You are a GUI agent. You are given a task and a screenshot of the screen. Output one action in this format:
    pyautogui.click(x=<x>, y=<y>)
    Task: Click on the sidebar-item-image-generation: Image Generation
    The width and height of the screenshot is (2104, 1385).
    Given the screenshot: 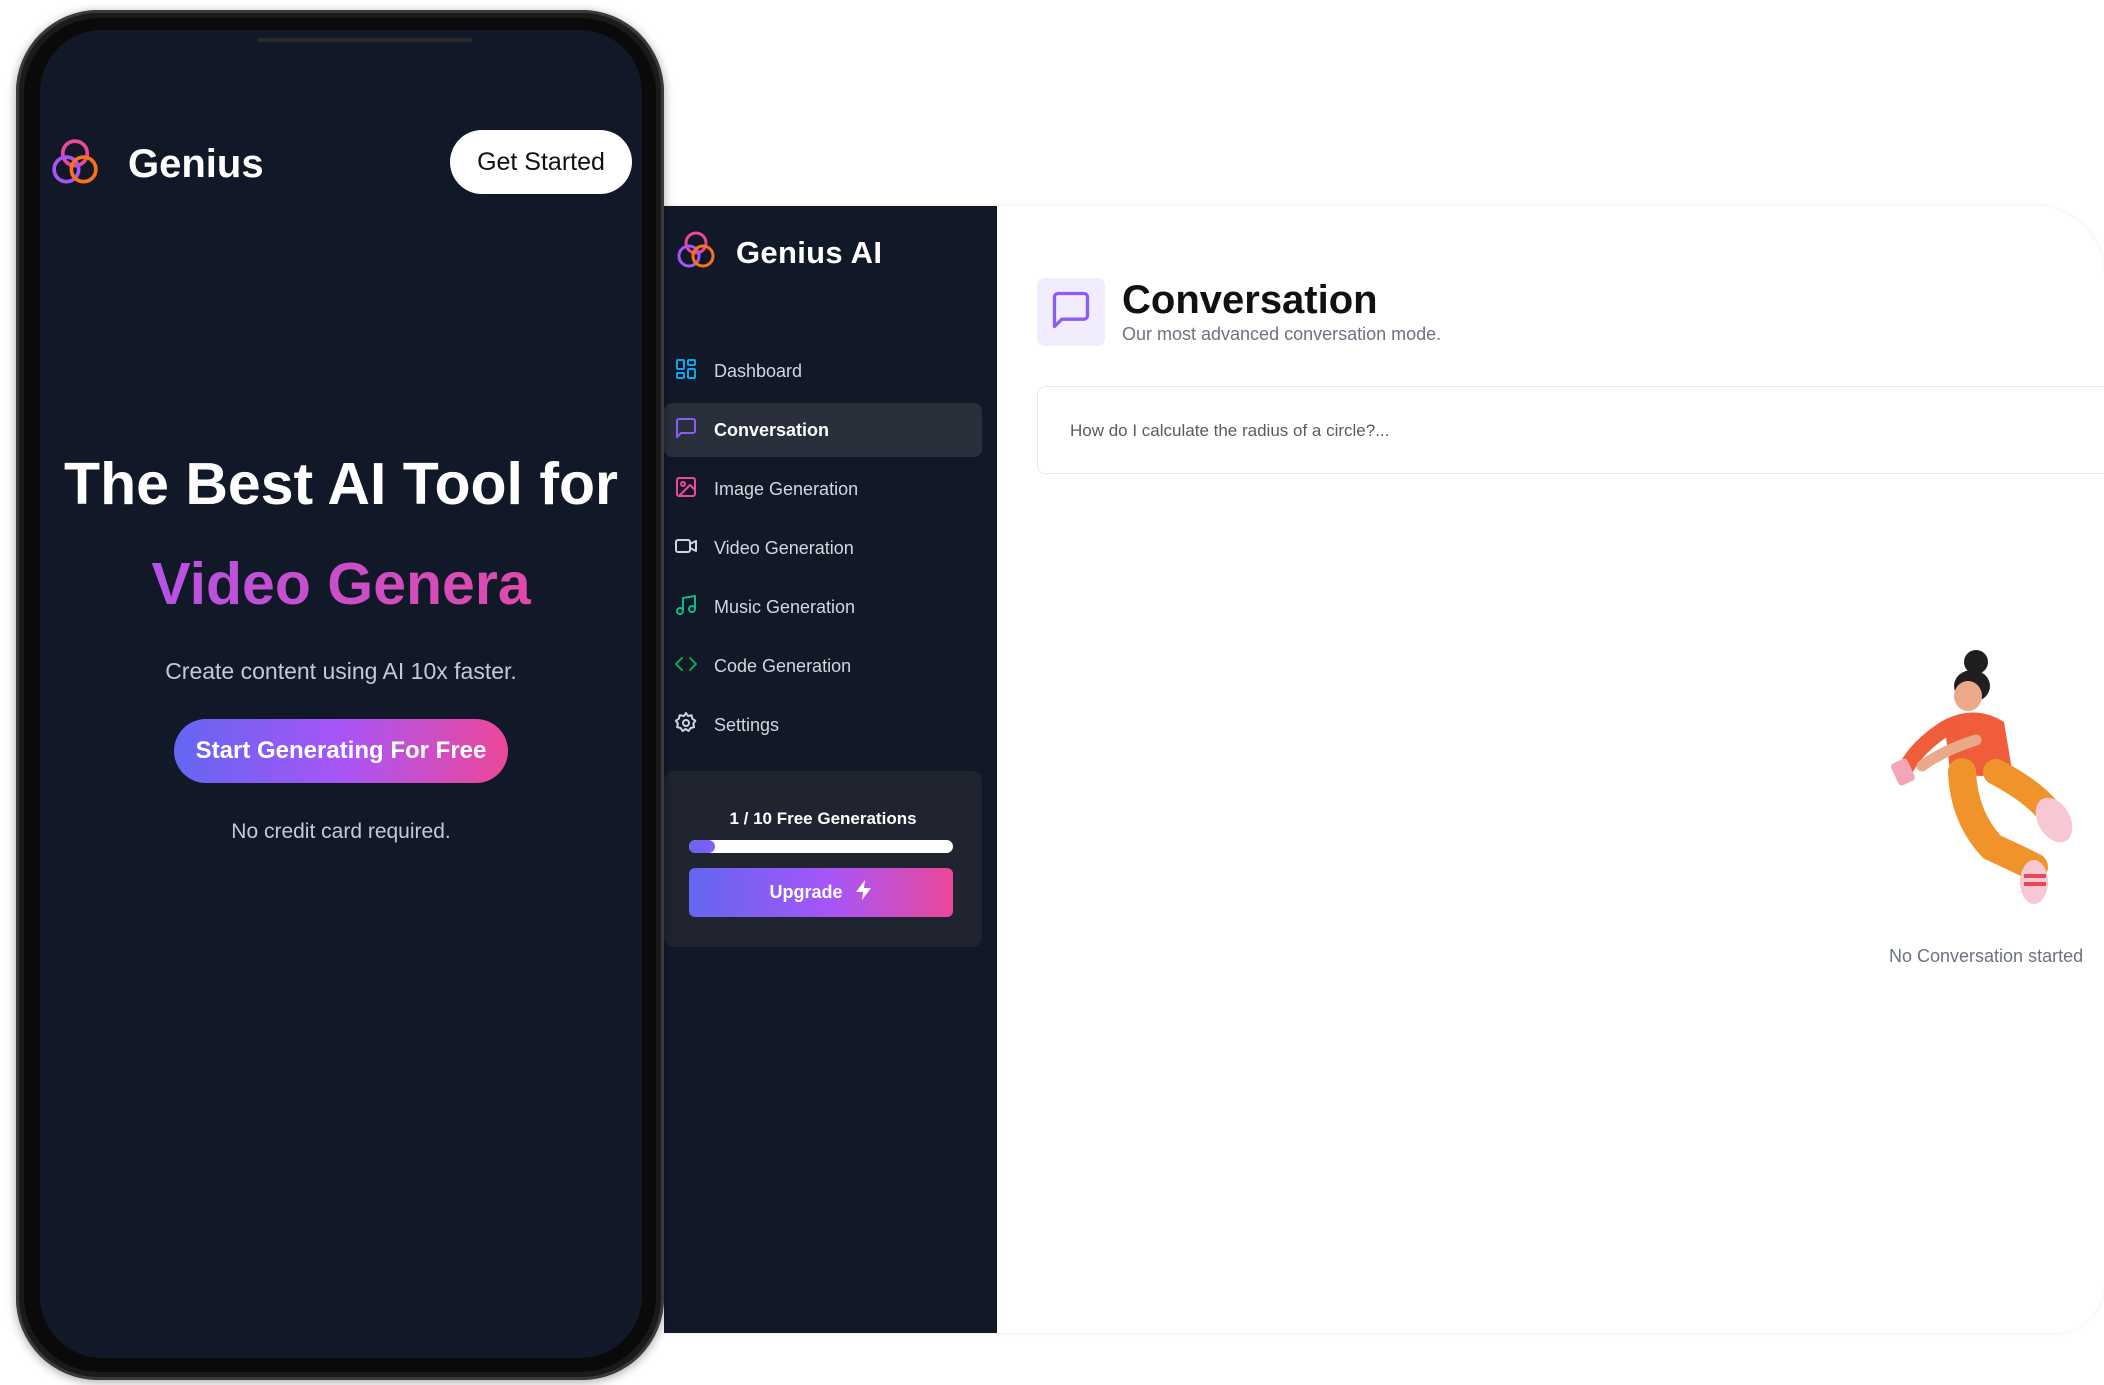 What is the action you would take?
    pyautogui.click(x=823, y=489)
    